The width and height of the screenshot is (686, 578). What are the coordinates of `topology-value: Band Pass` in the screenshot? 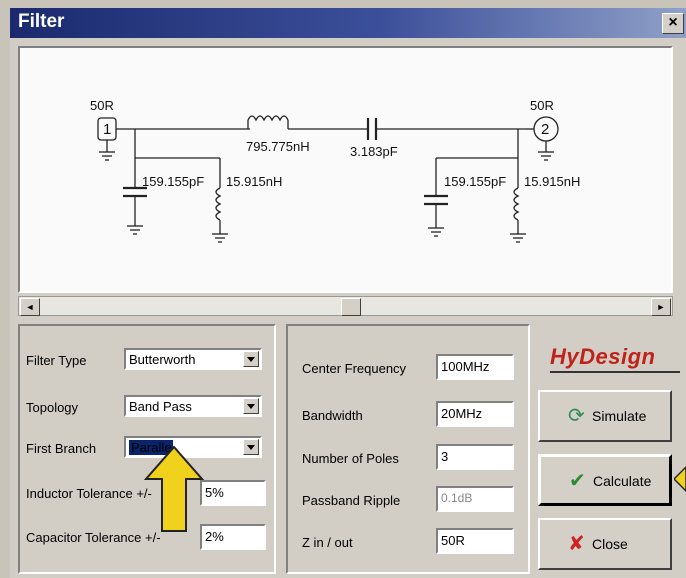 It's located at (160, 406).